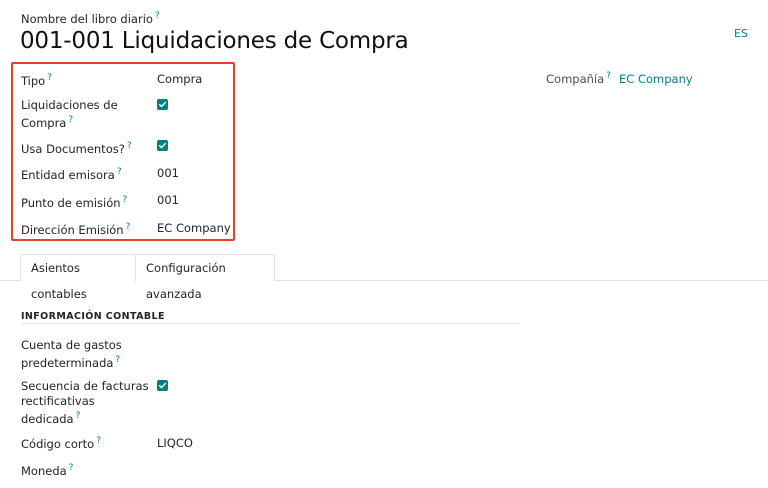 The width and height of the screenshot is (768, 488). Describe the element at coordinates (257, 469) in the screenshot. I see `moneda-field` at that location.